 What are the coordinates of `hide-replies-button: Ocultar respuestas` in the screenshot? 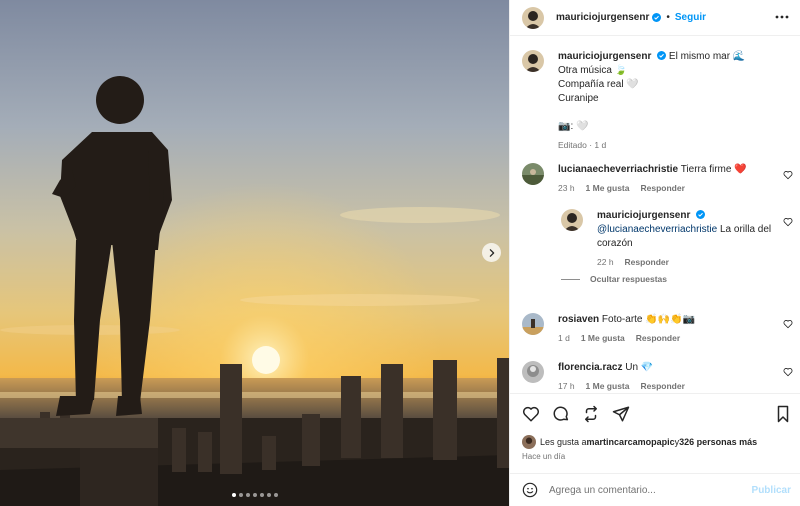 It's located at (614, 279).